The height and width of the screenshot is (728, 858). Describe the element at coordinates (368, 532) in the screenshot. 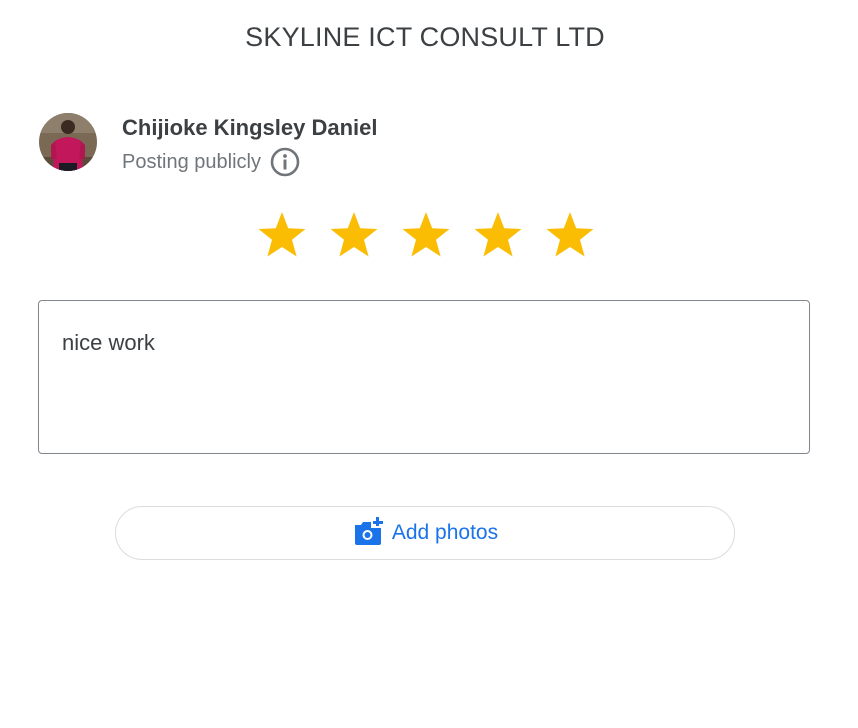

I see `add-photo-camera-icon` at that location.